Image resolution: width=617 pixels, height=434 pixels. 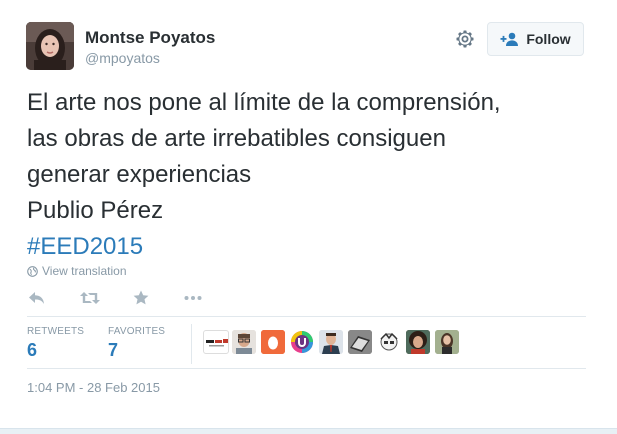 I want to click on man-suit-avatar, so click(x=331, y=342).